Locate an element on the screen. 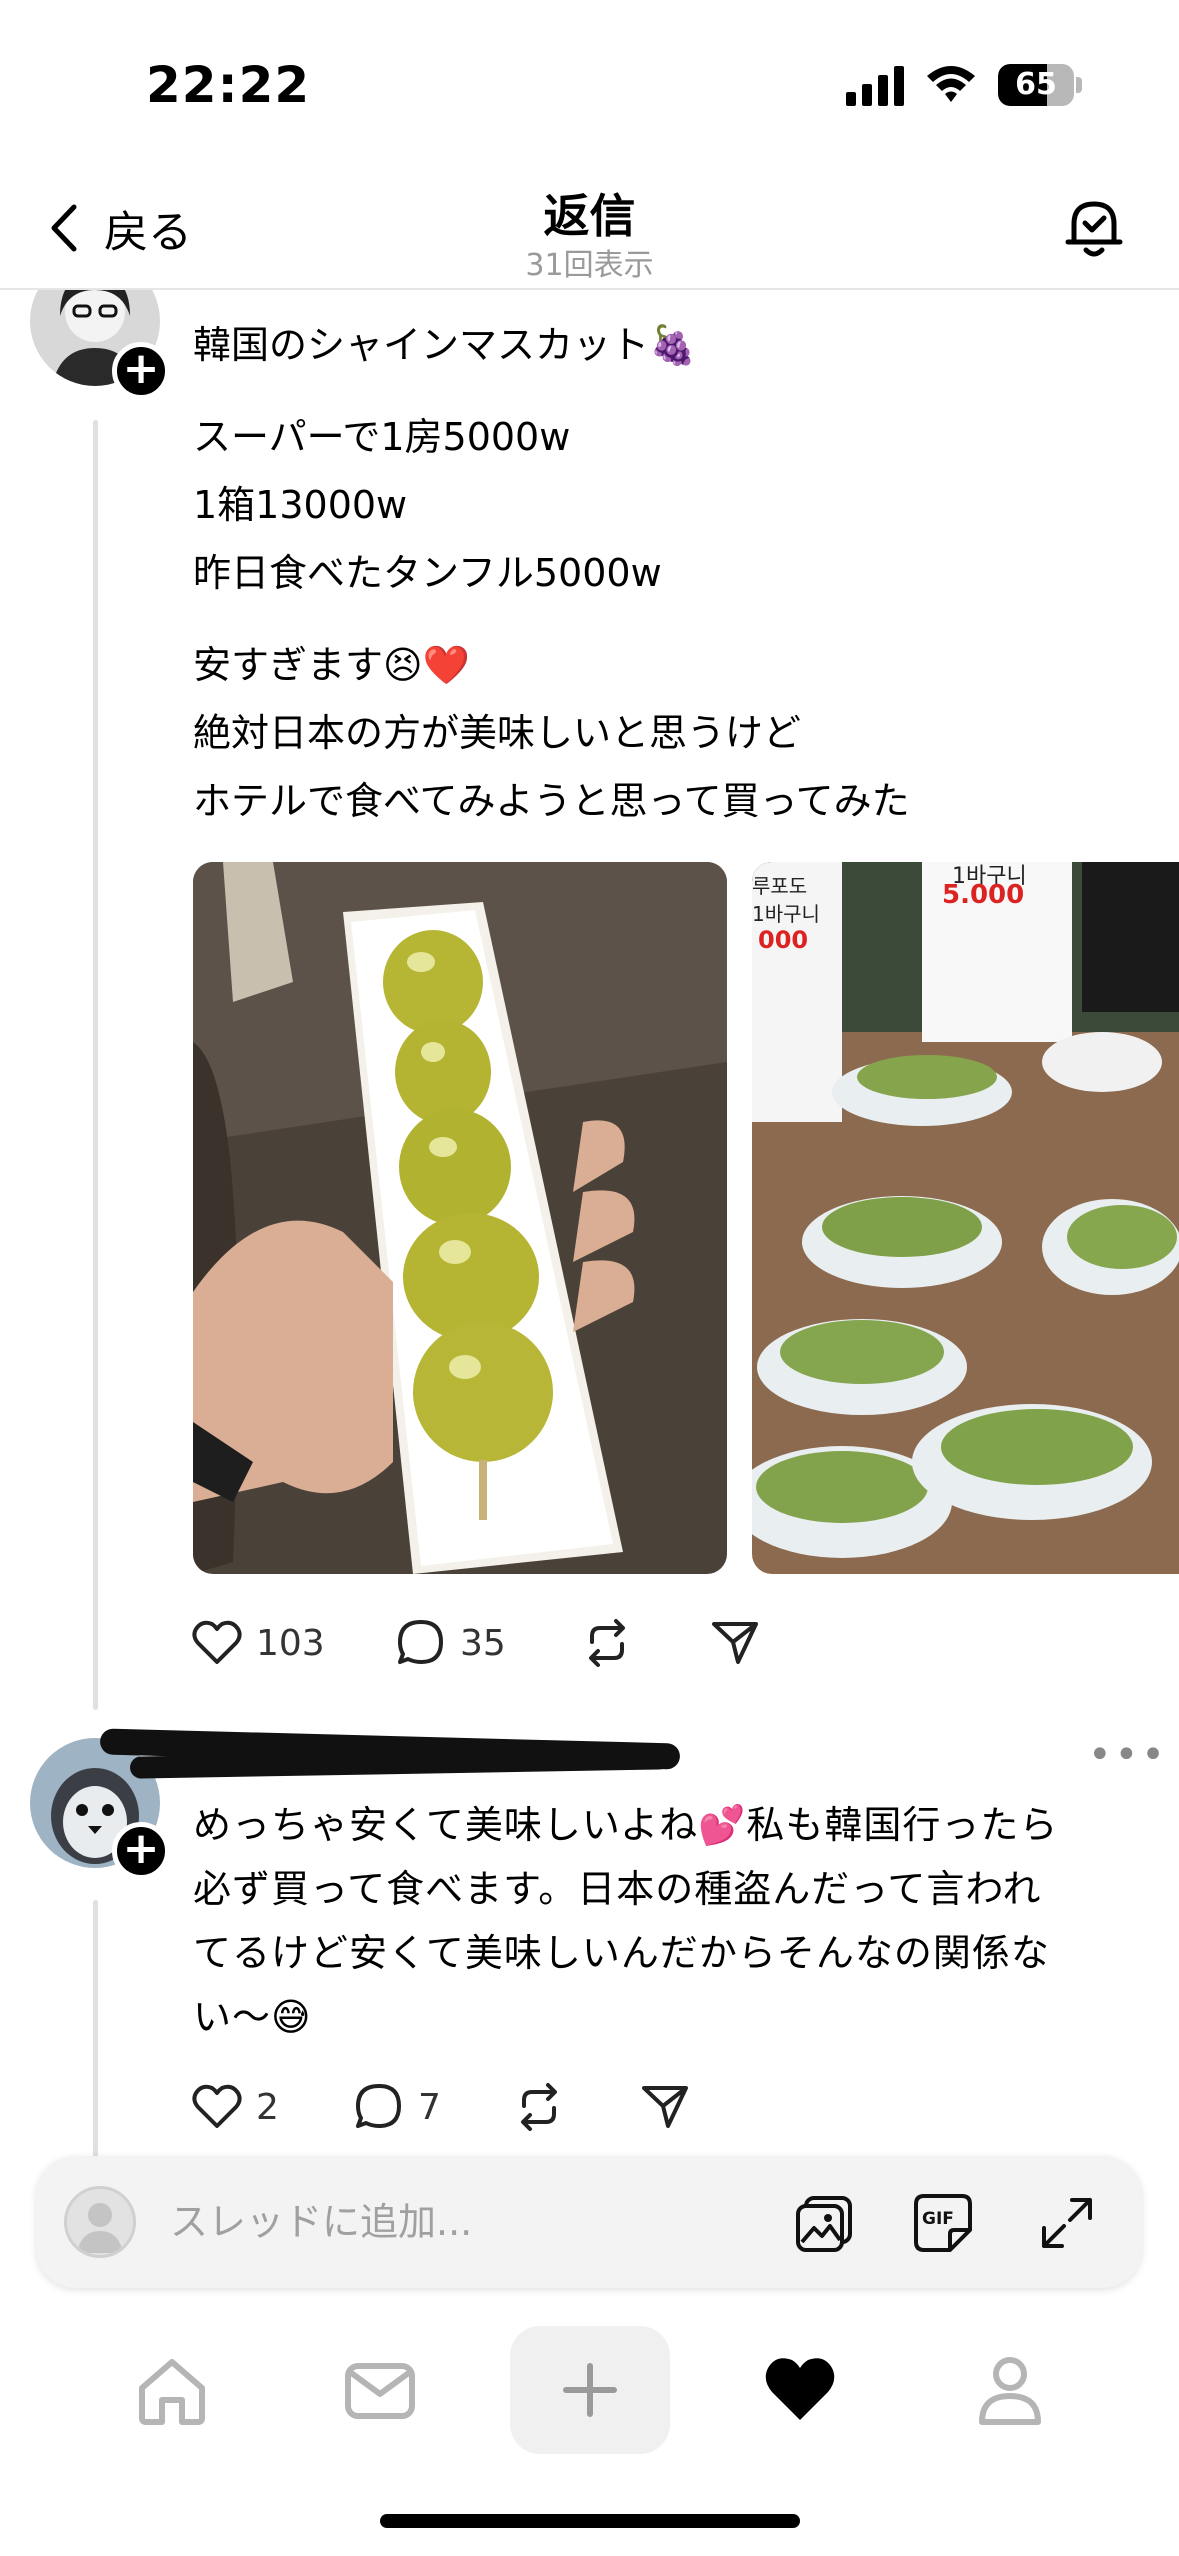 This screenshot has width=1179, height=2556. status-bar: 22:22 65 is located at coordinates (589, 80).